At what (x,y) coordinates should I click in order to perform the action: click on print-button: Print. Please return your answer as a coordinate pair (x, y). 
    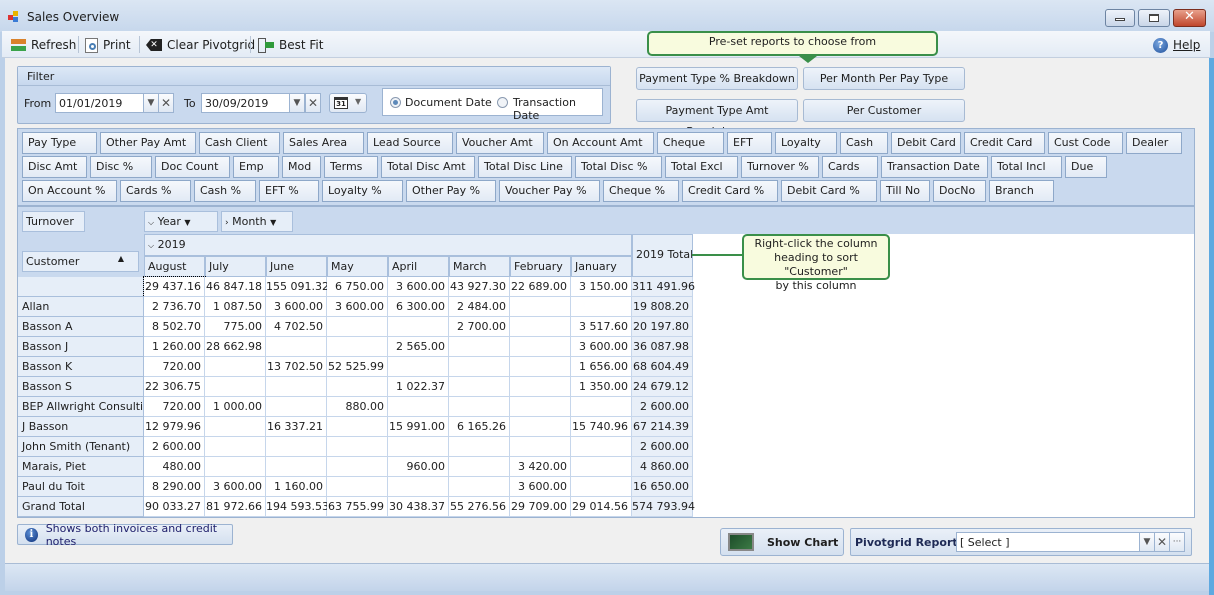
    Looking at the image, I should click on (108, 45).